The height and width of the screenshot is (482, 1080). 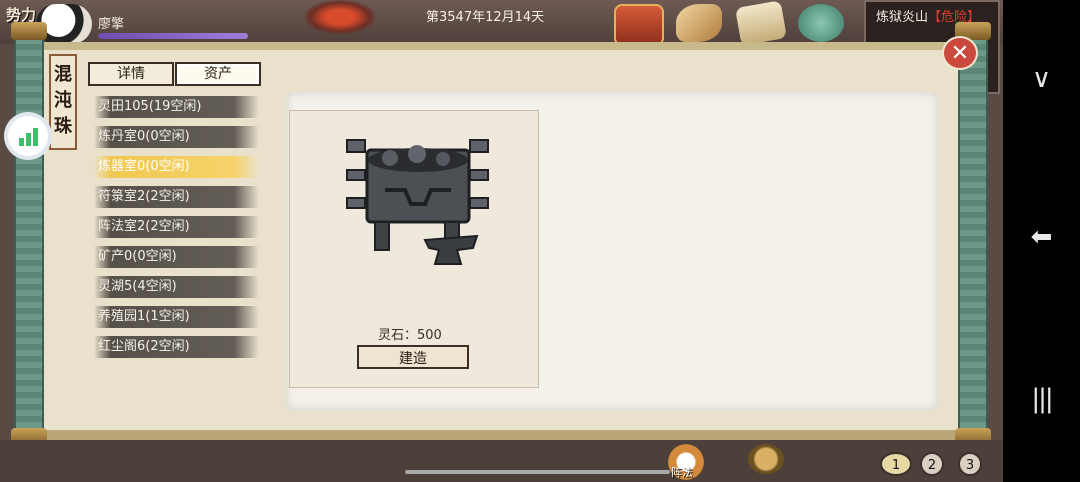 What do you see at coordinates (973, 240) in the screenshot?
I see `scroll-rod-right` at bounding box center [973, 240].